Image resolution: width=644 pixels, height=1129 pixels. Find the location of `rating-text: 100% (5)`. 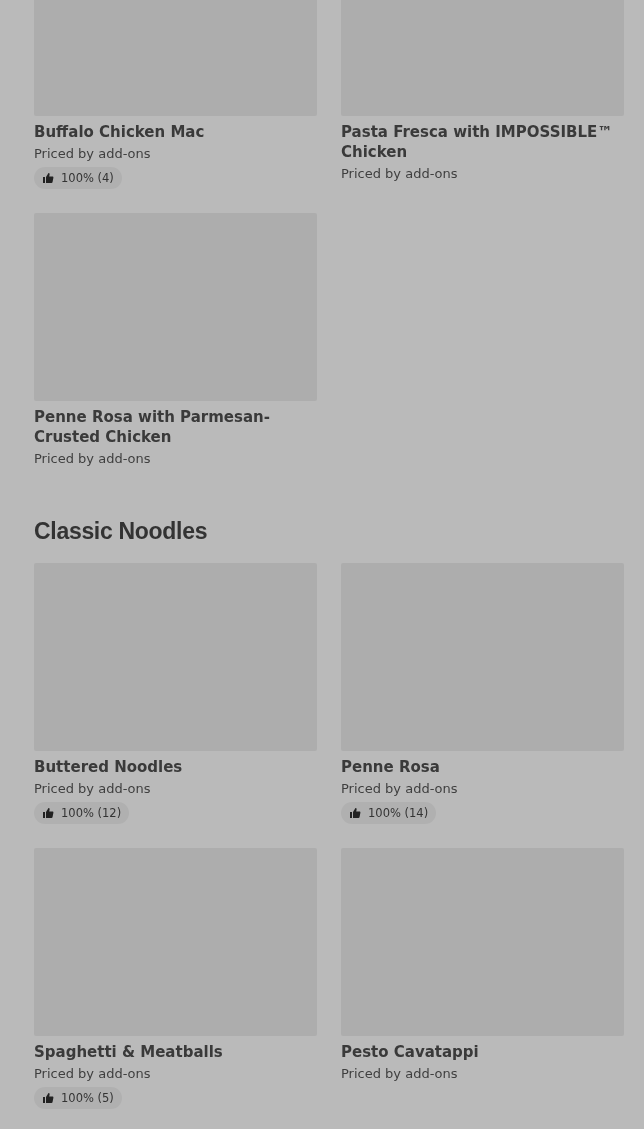

rating-text: 100% (5) is located at coordinates (87, 1098).